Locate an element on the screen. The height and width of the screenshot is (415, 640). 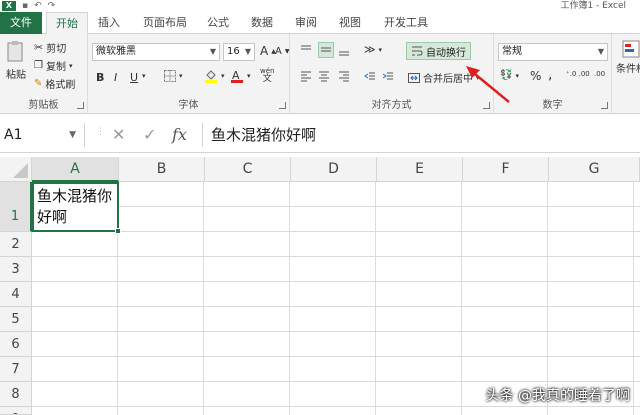
column-header-f: F is located at coordinates (506, 169).